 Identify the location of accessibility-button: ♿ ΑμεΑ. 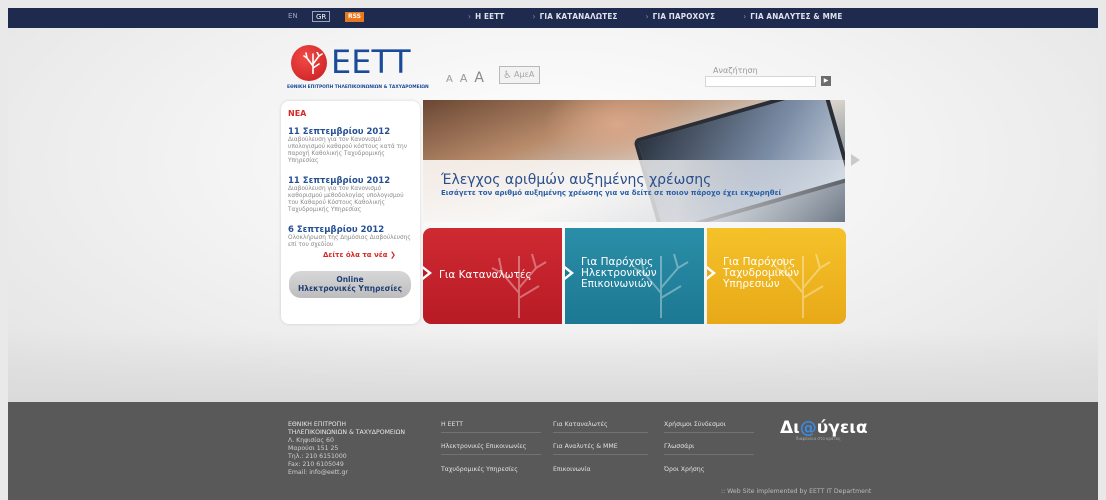
(519, 75).